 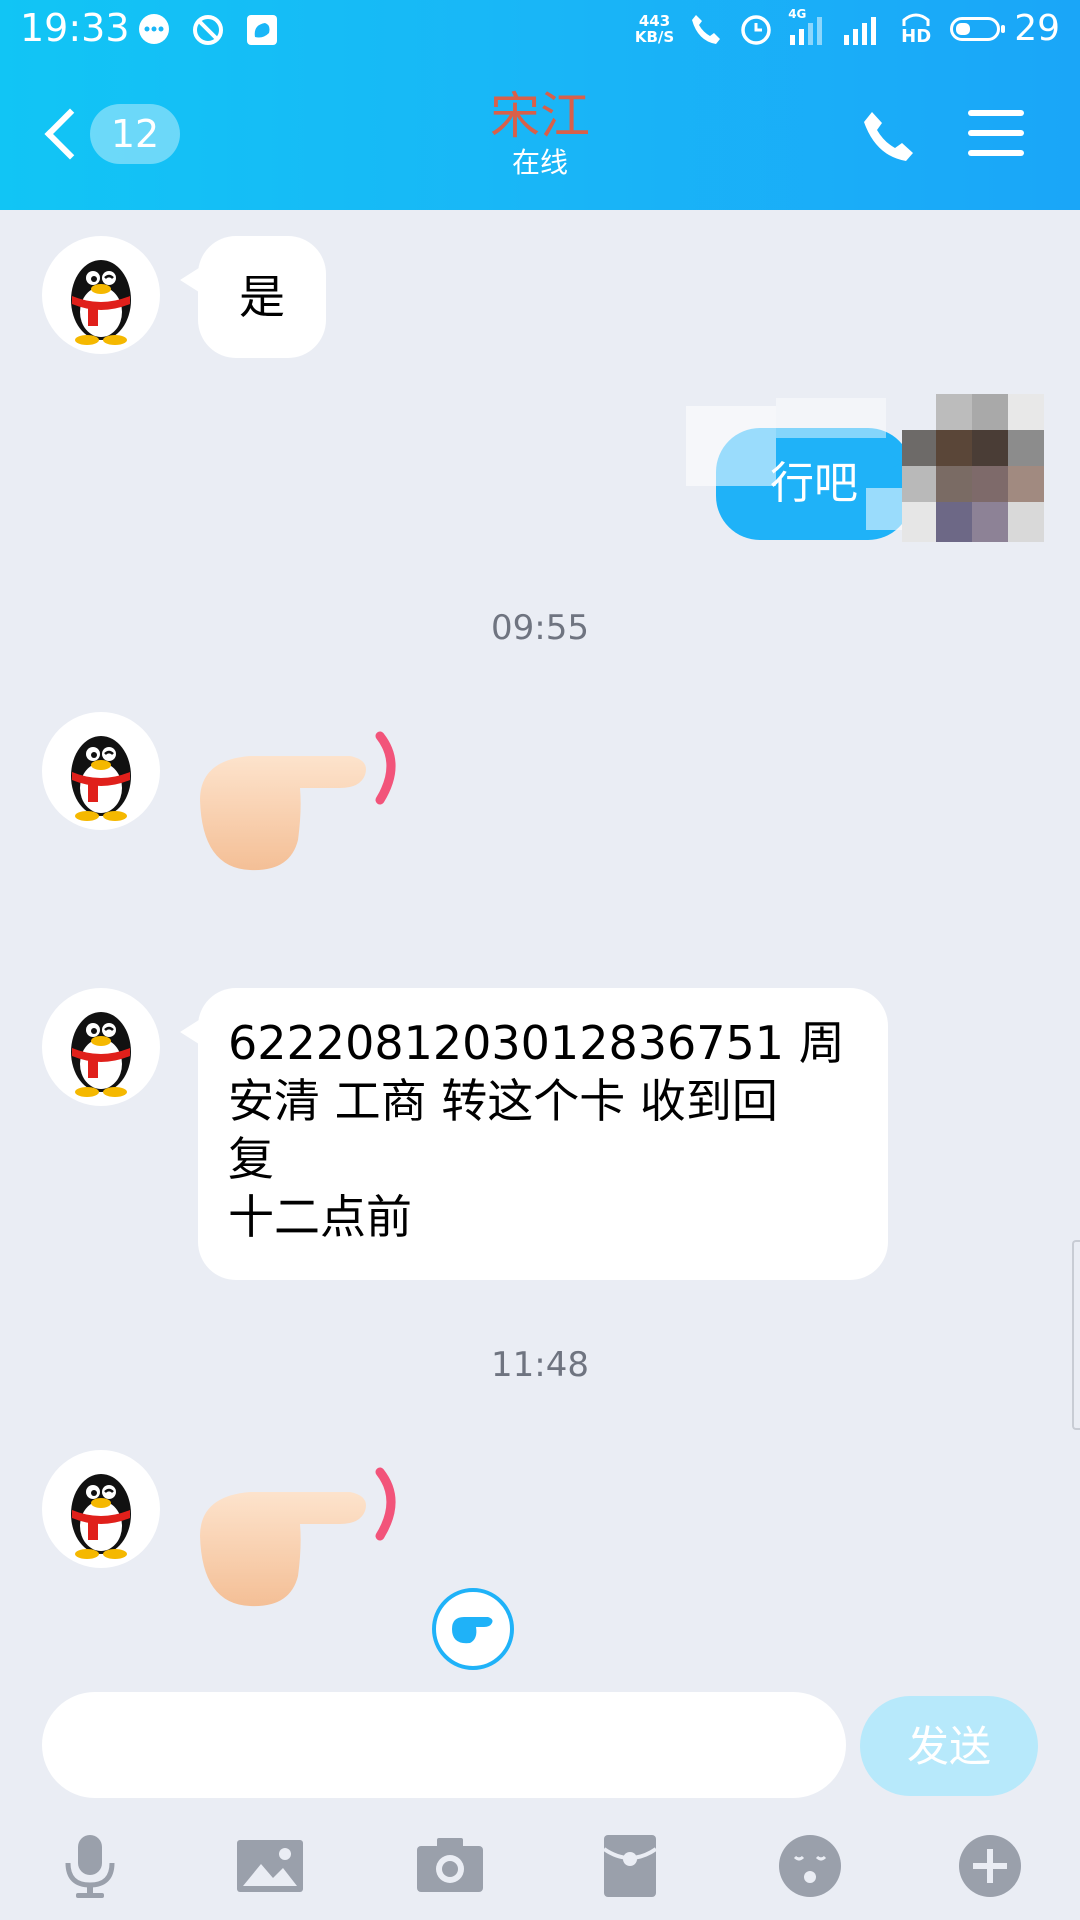 I want to click on status-time: 19:33, so click(x=75, y=28).